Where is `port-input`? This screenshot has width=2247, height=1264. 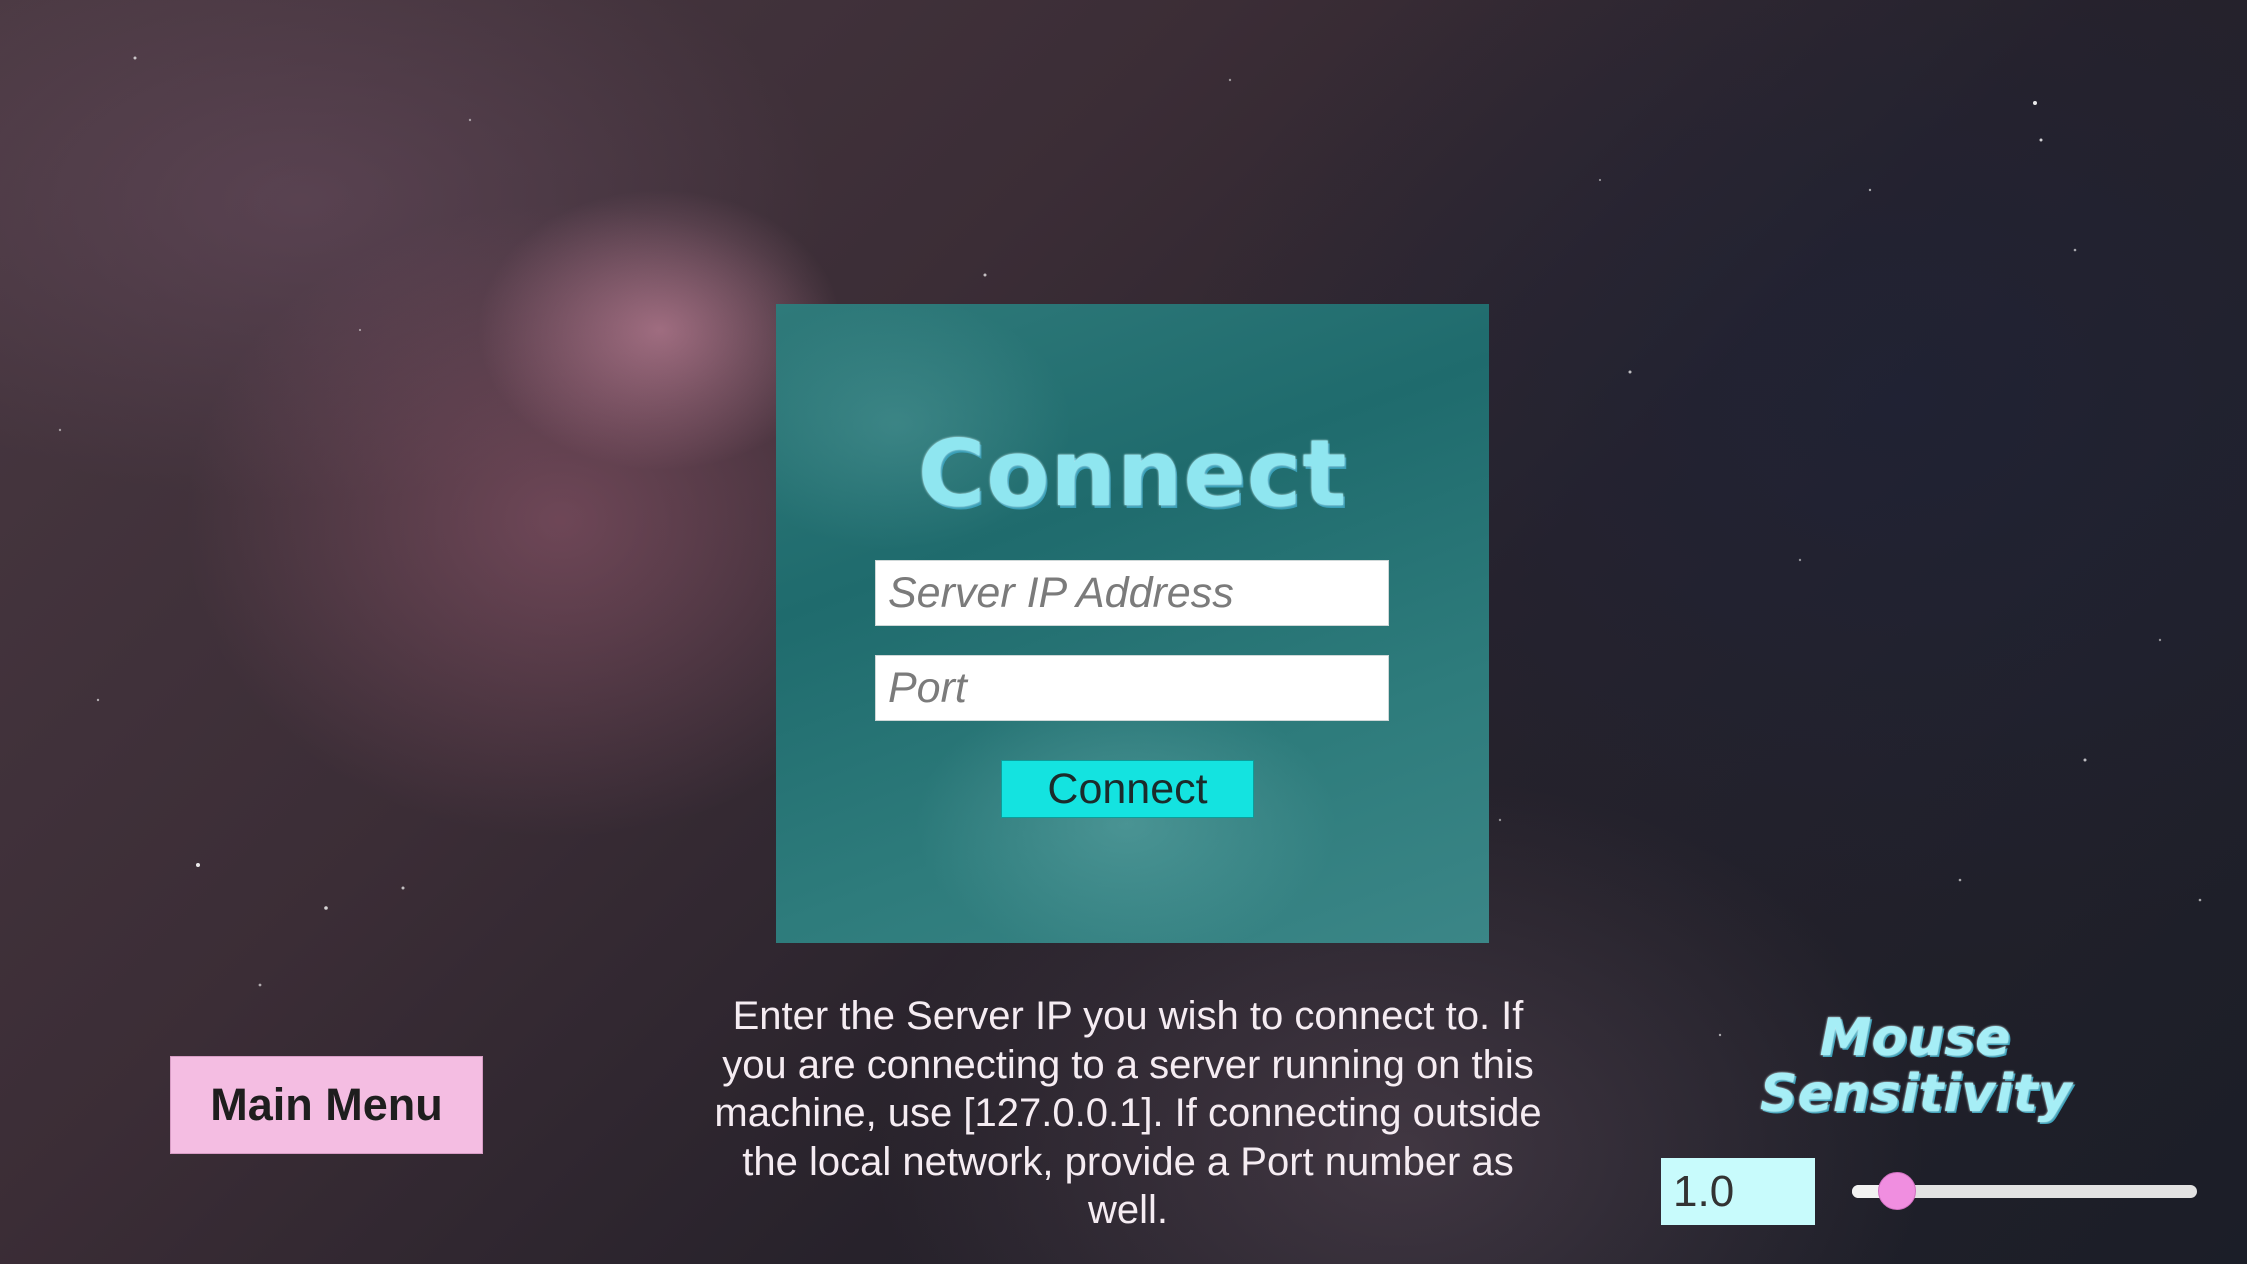
port-input is located at coordinates (1132, 688).